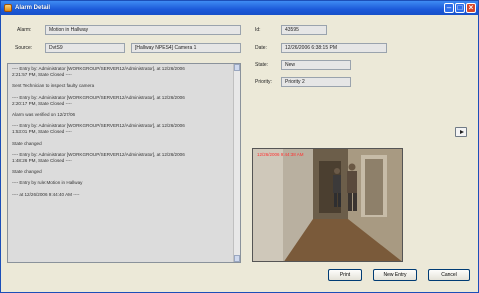  I want to click on print-button: Print, so click(345, 275).